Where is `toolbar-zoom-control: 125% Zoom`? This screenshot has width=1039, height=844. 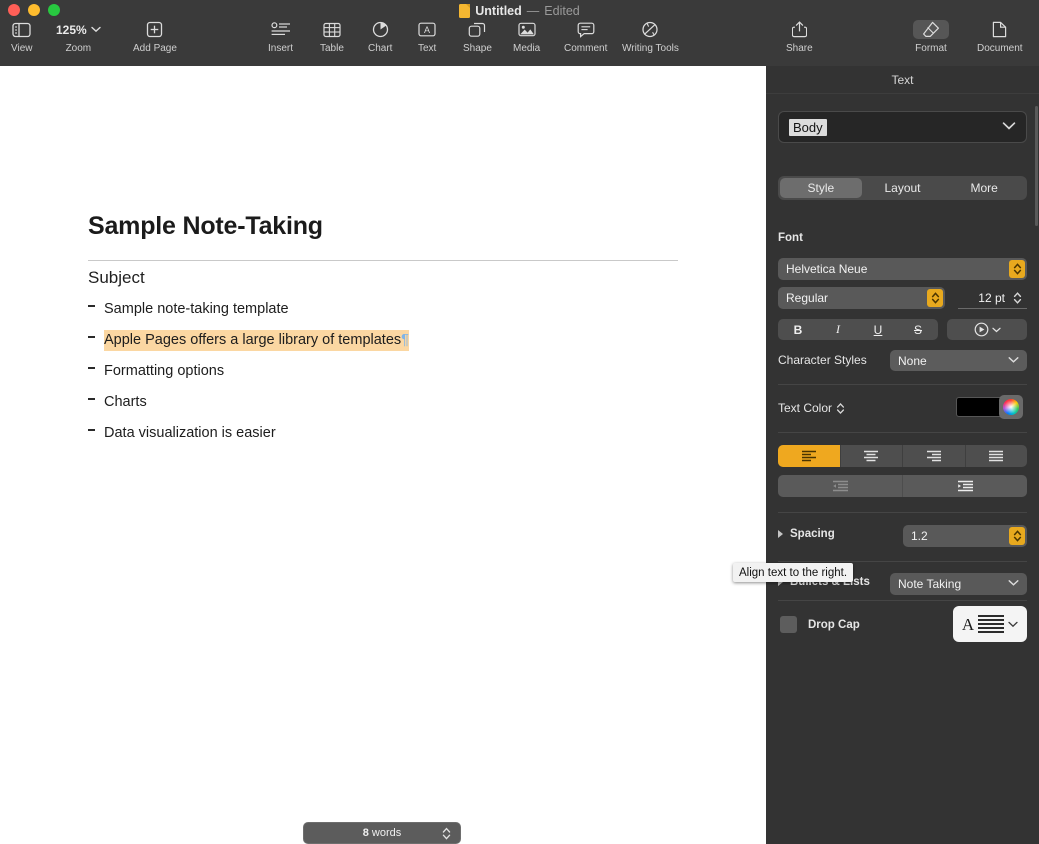
toolbar-zoom-control: 125% Zoom is located at coordinates (78, 37).